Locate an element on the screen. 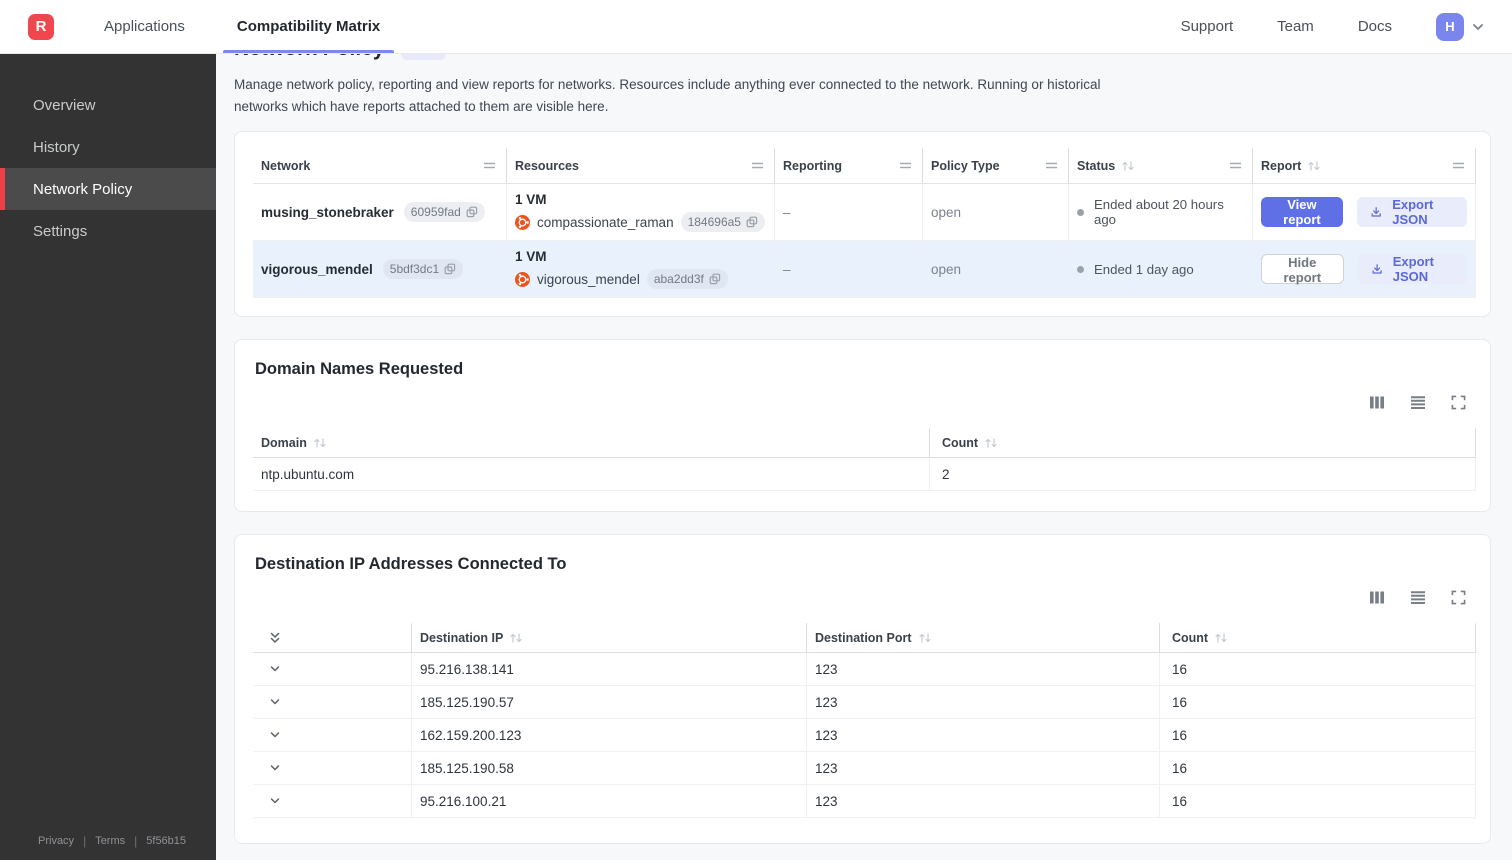  domain-card-title: Domain Names Requested is located at coordinates (359, 369).